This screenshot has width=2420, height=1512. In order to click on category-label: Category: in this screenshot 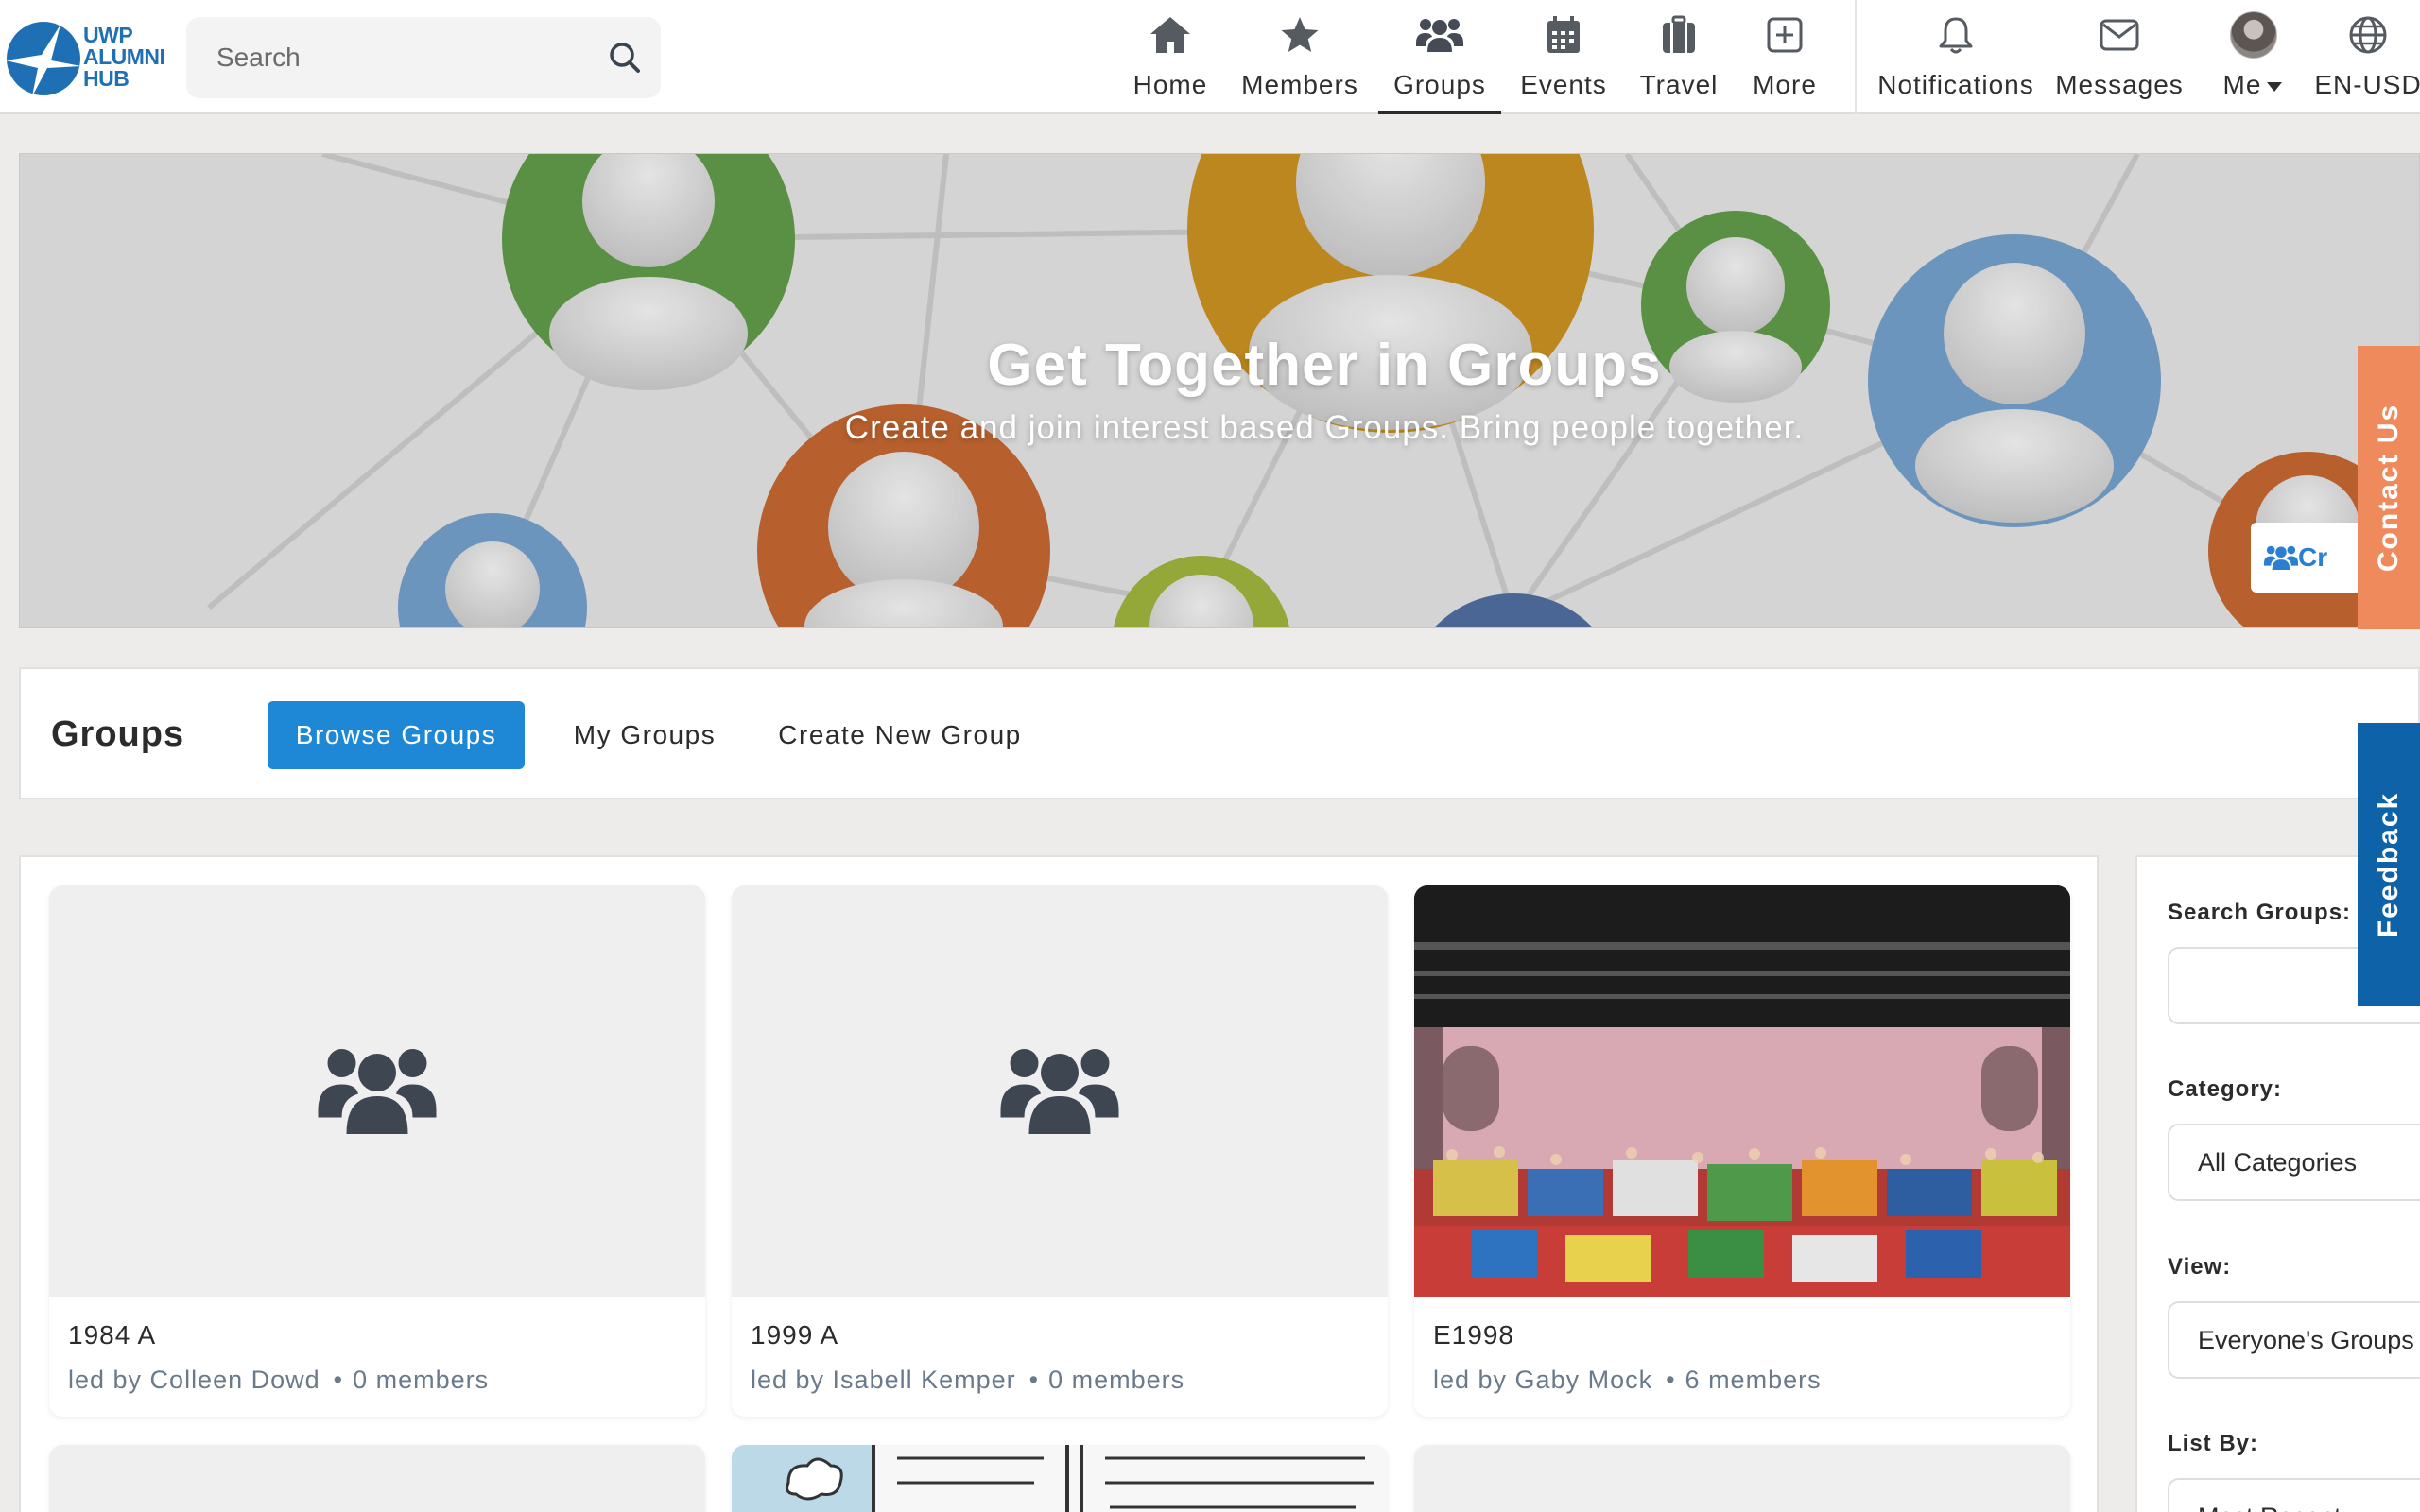, I will do `click(2225, 1089)`.